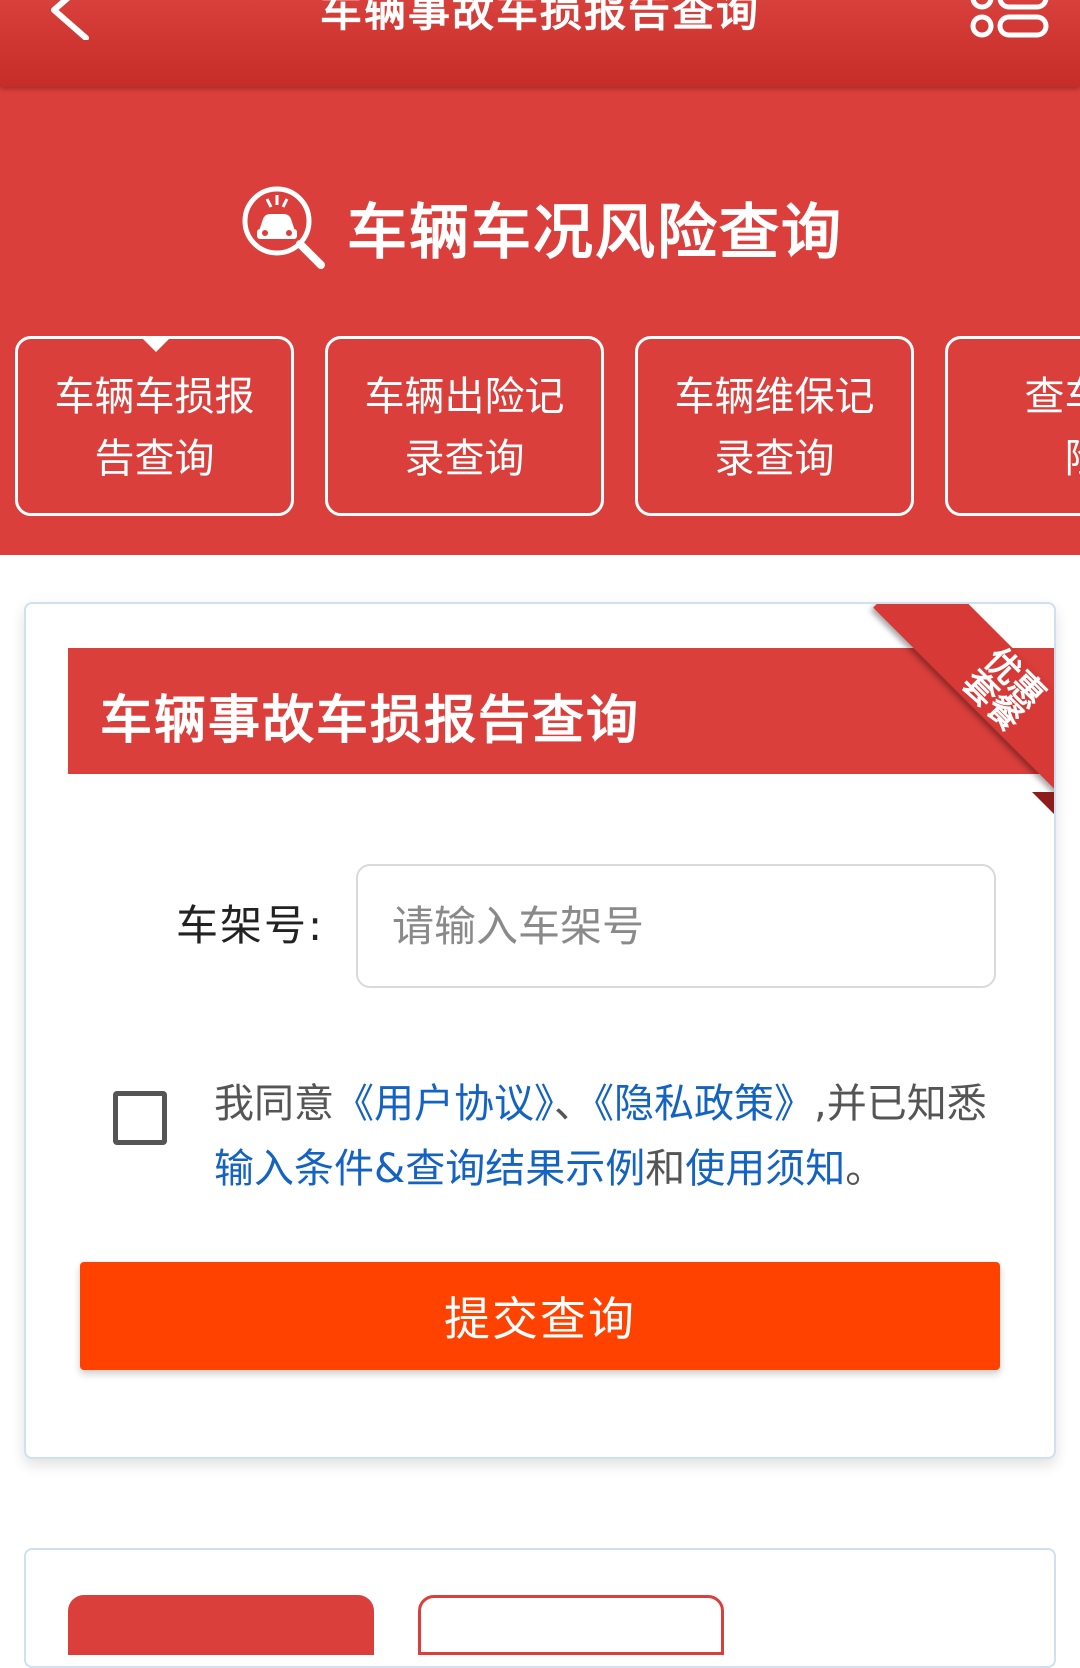 The height and width of the screenshot is (1668, 1080). What do you see at coordinates (900, 1104) in the screenshot?
I see `agreement-middle: ,并已知悉` at bounding box center [900, 1104].